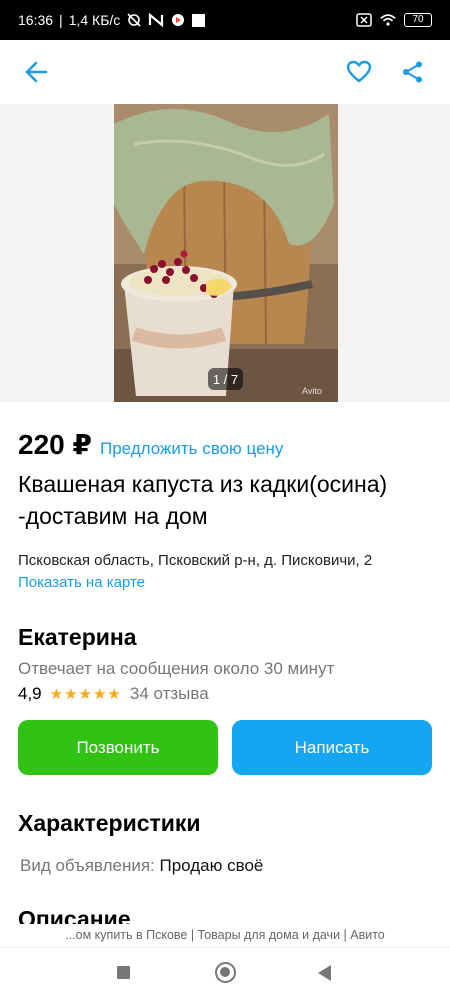  What do you see at coordinates (123, 972) in the screenshot?
I see `recents-icon` at bounding box center [123, 972].